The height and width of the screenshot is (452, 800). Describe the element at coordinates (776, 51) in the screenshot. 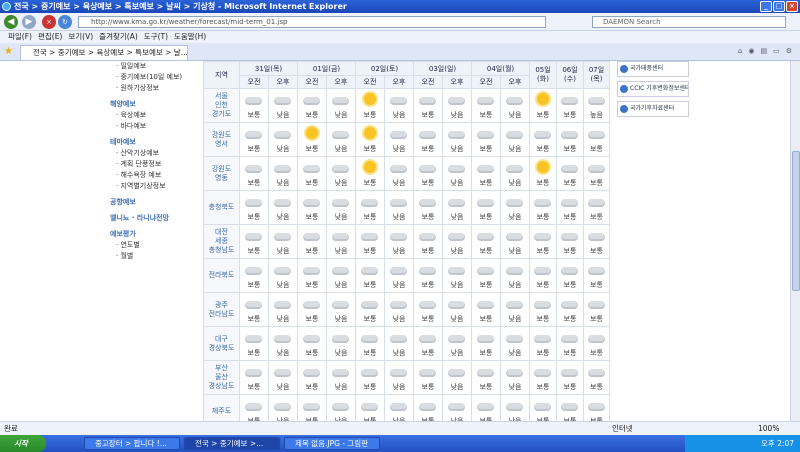

I see `page-icon: ▭` at that location.